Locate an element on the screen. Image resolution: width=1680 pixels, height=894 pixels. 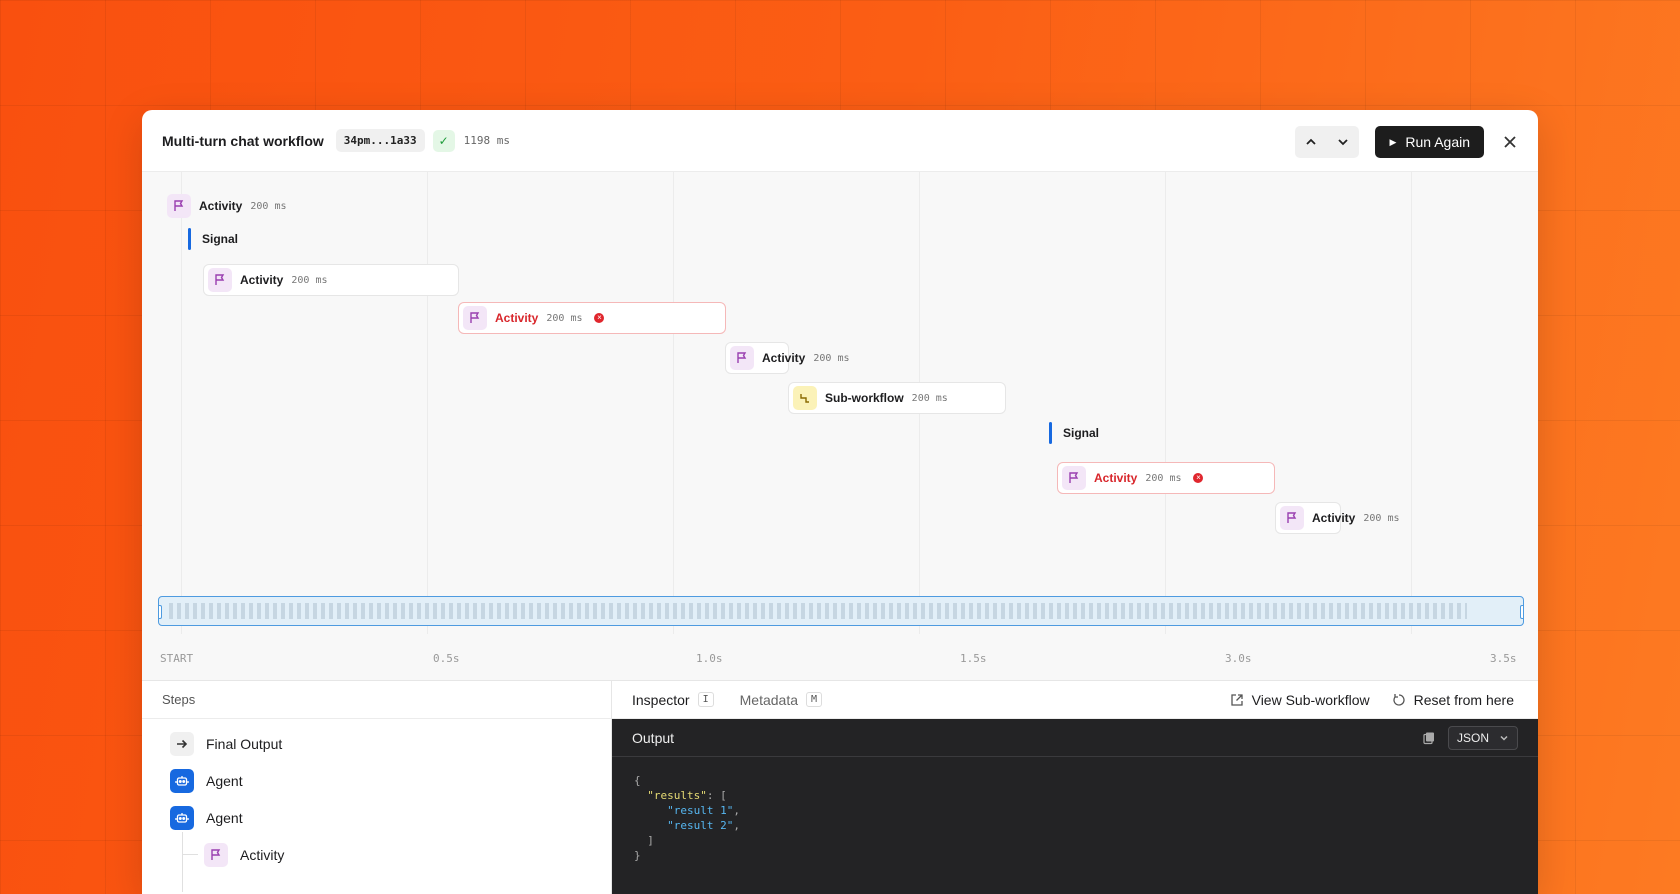
view-sub-workflow-label: View Sub-workflow is located at coordinates (1310, 700).